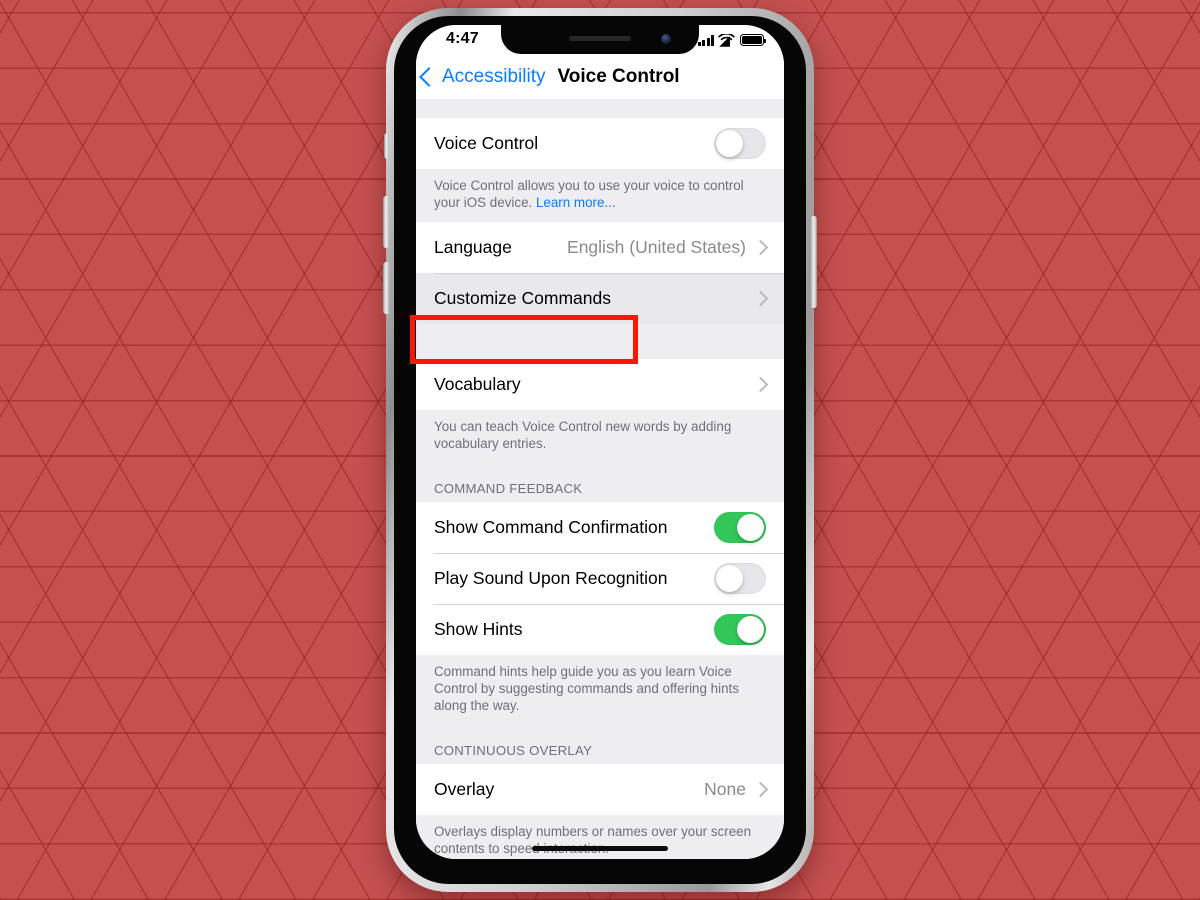 This screenshot has height=900, width=1200. Describe the element at coordinates (386, 288) in the screenshot. I see `volume-down-button` at that location.